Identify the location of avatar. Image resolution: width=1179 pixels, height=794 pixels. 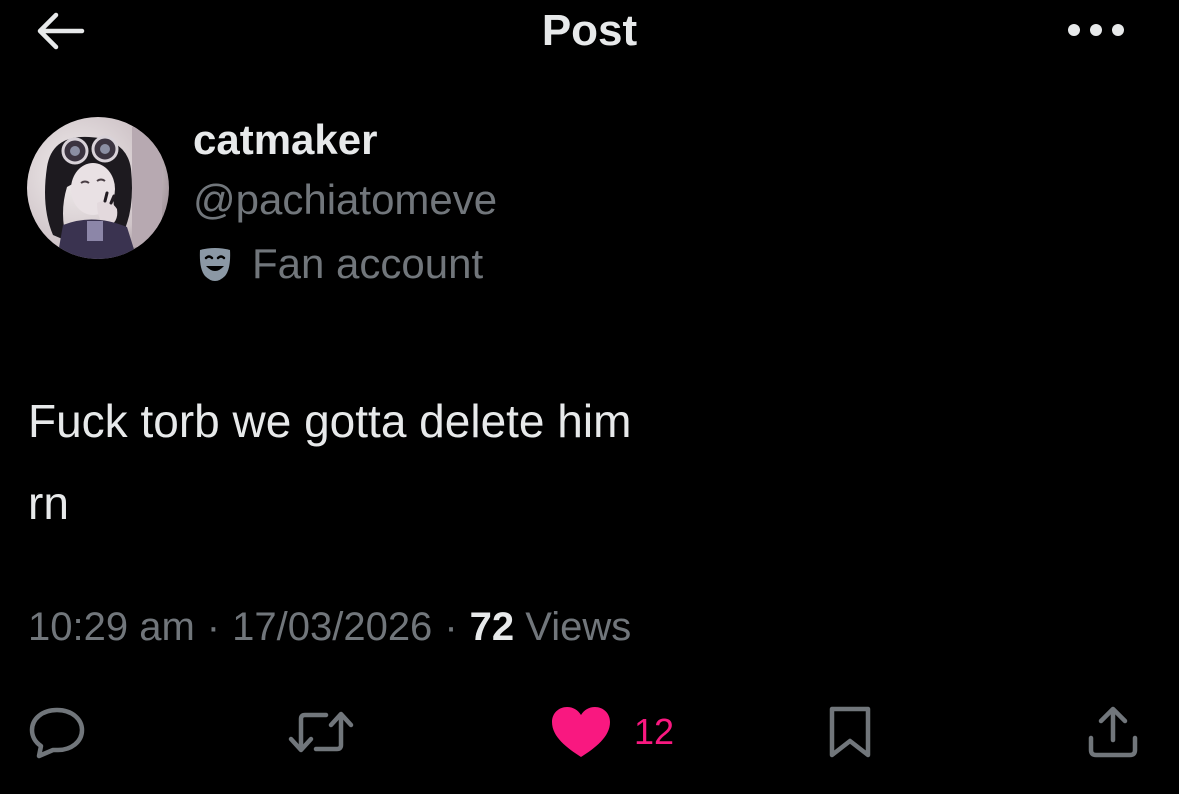
(98, 188).